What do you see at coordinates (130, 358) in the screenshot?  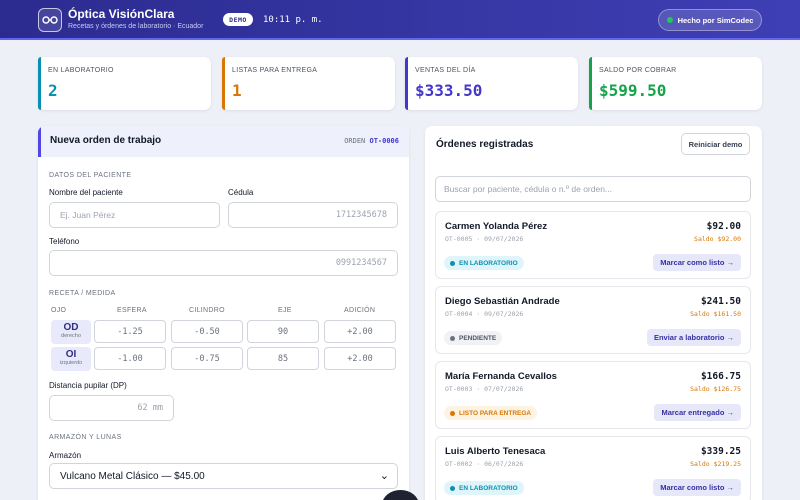 I see `oi-esfera-input: -1.00` at bounding box center [130, 358].